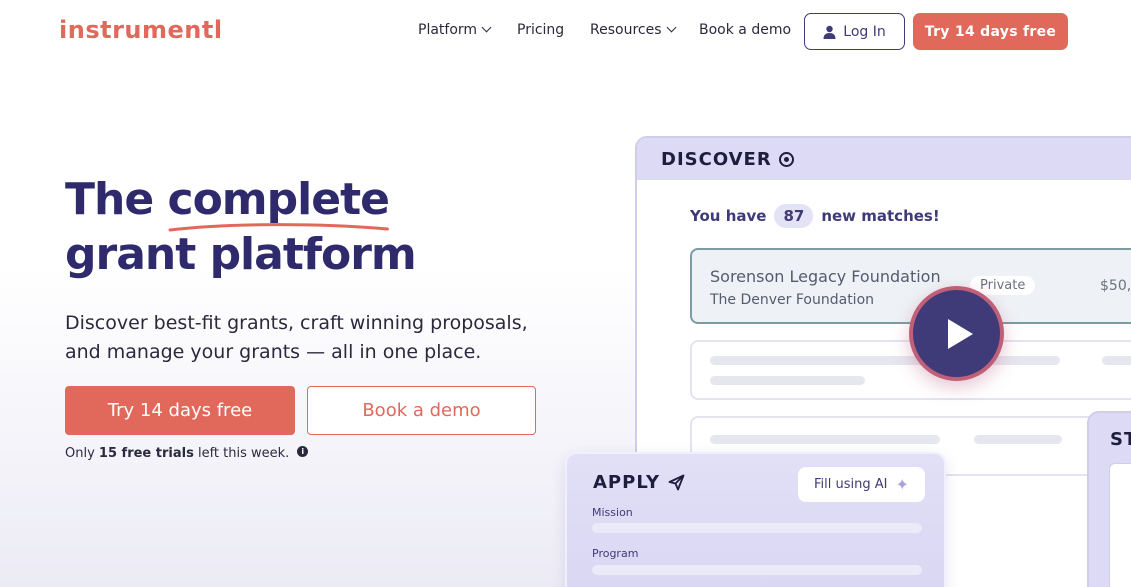  Describe the element at coordinates (716, 159) in the screenshot. I see `discover-title: DISCOVER` at that location.